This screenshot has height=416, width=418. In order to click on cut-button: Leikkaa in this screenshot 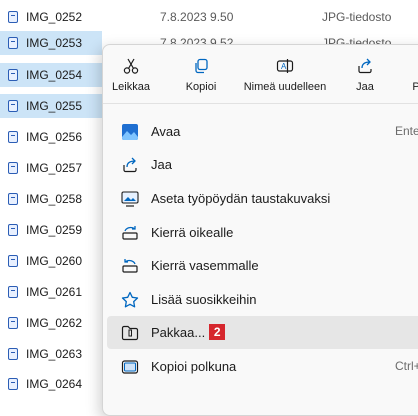, I will do `click(131, 76)`.